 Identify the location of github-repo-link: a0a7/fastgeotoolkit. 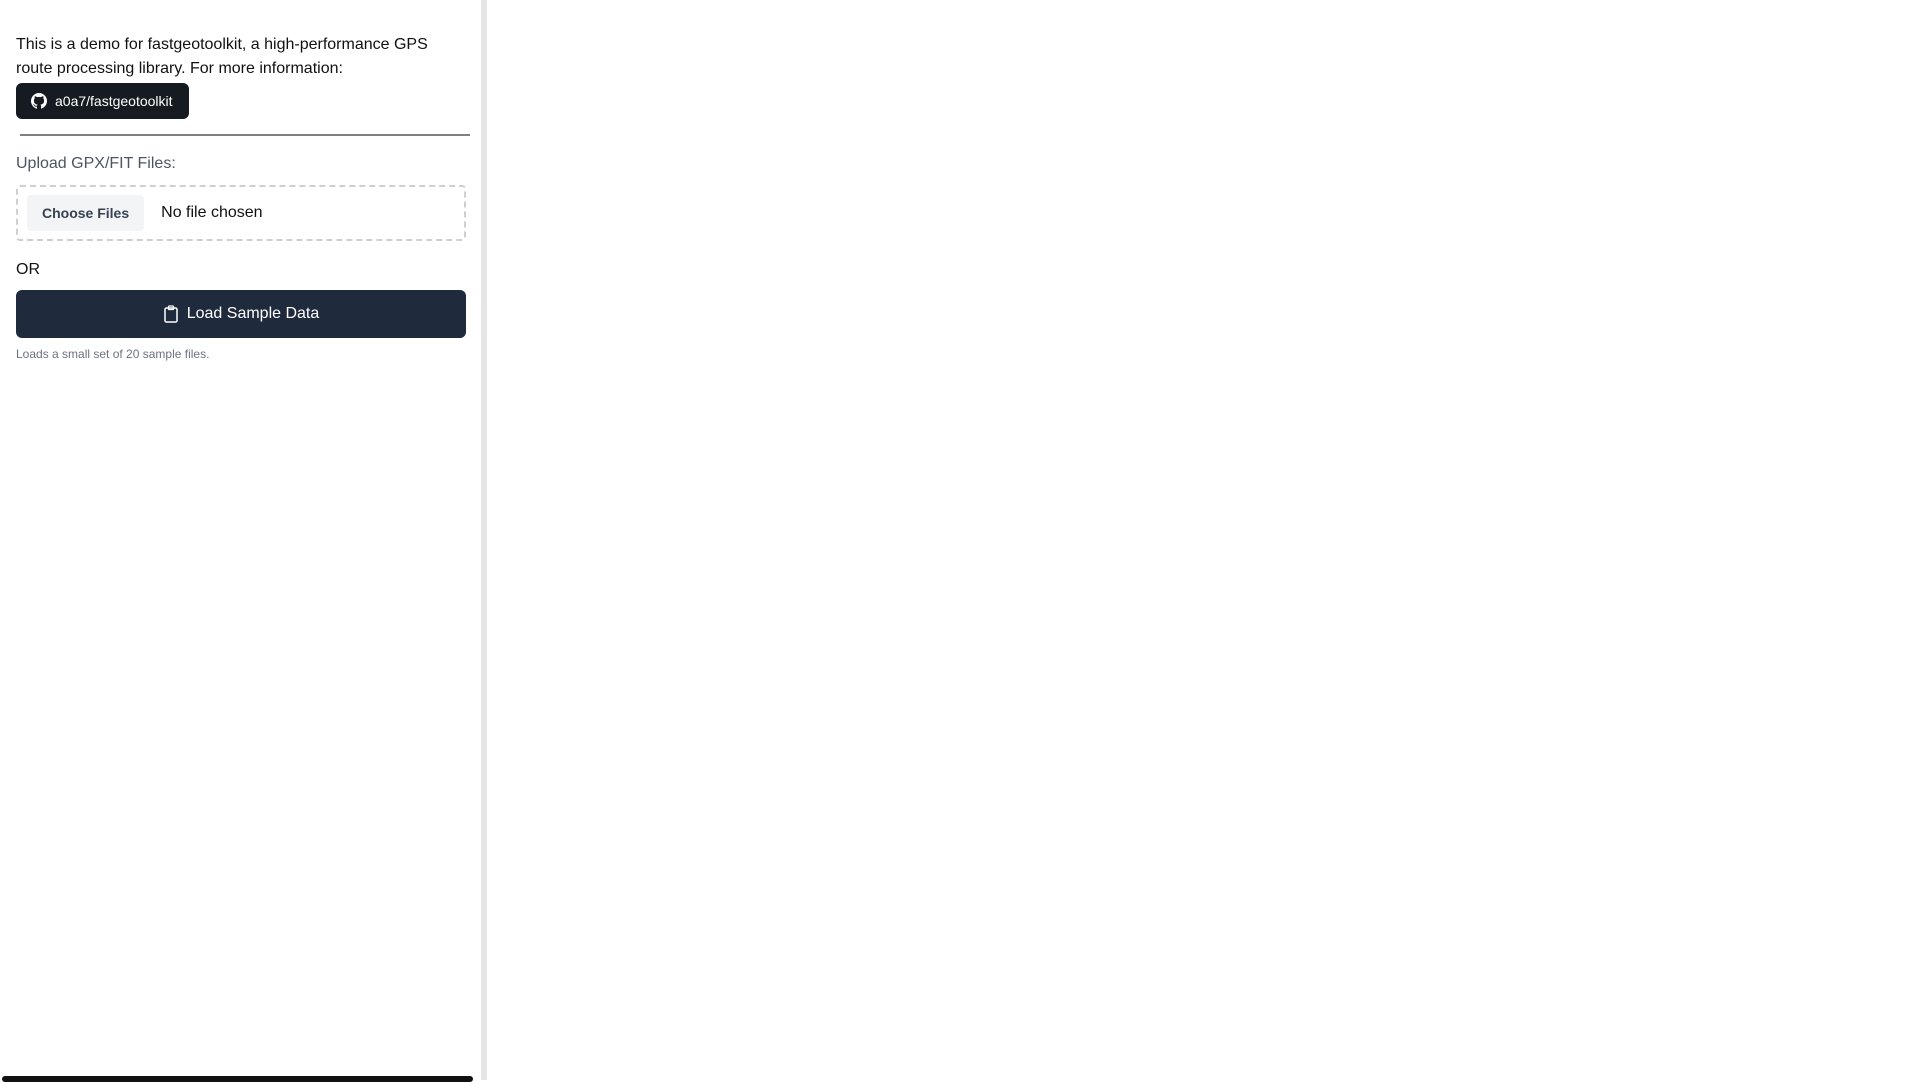
(102, 101).